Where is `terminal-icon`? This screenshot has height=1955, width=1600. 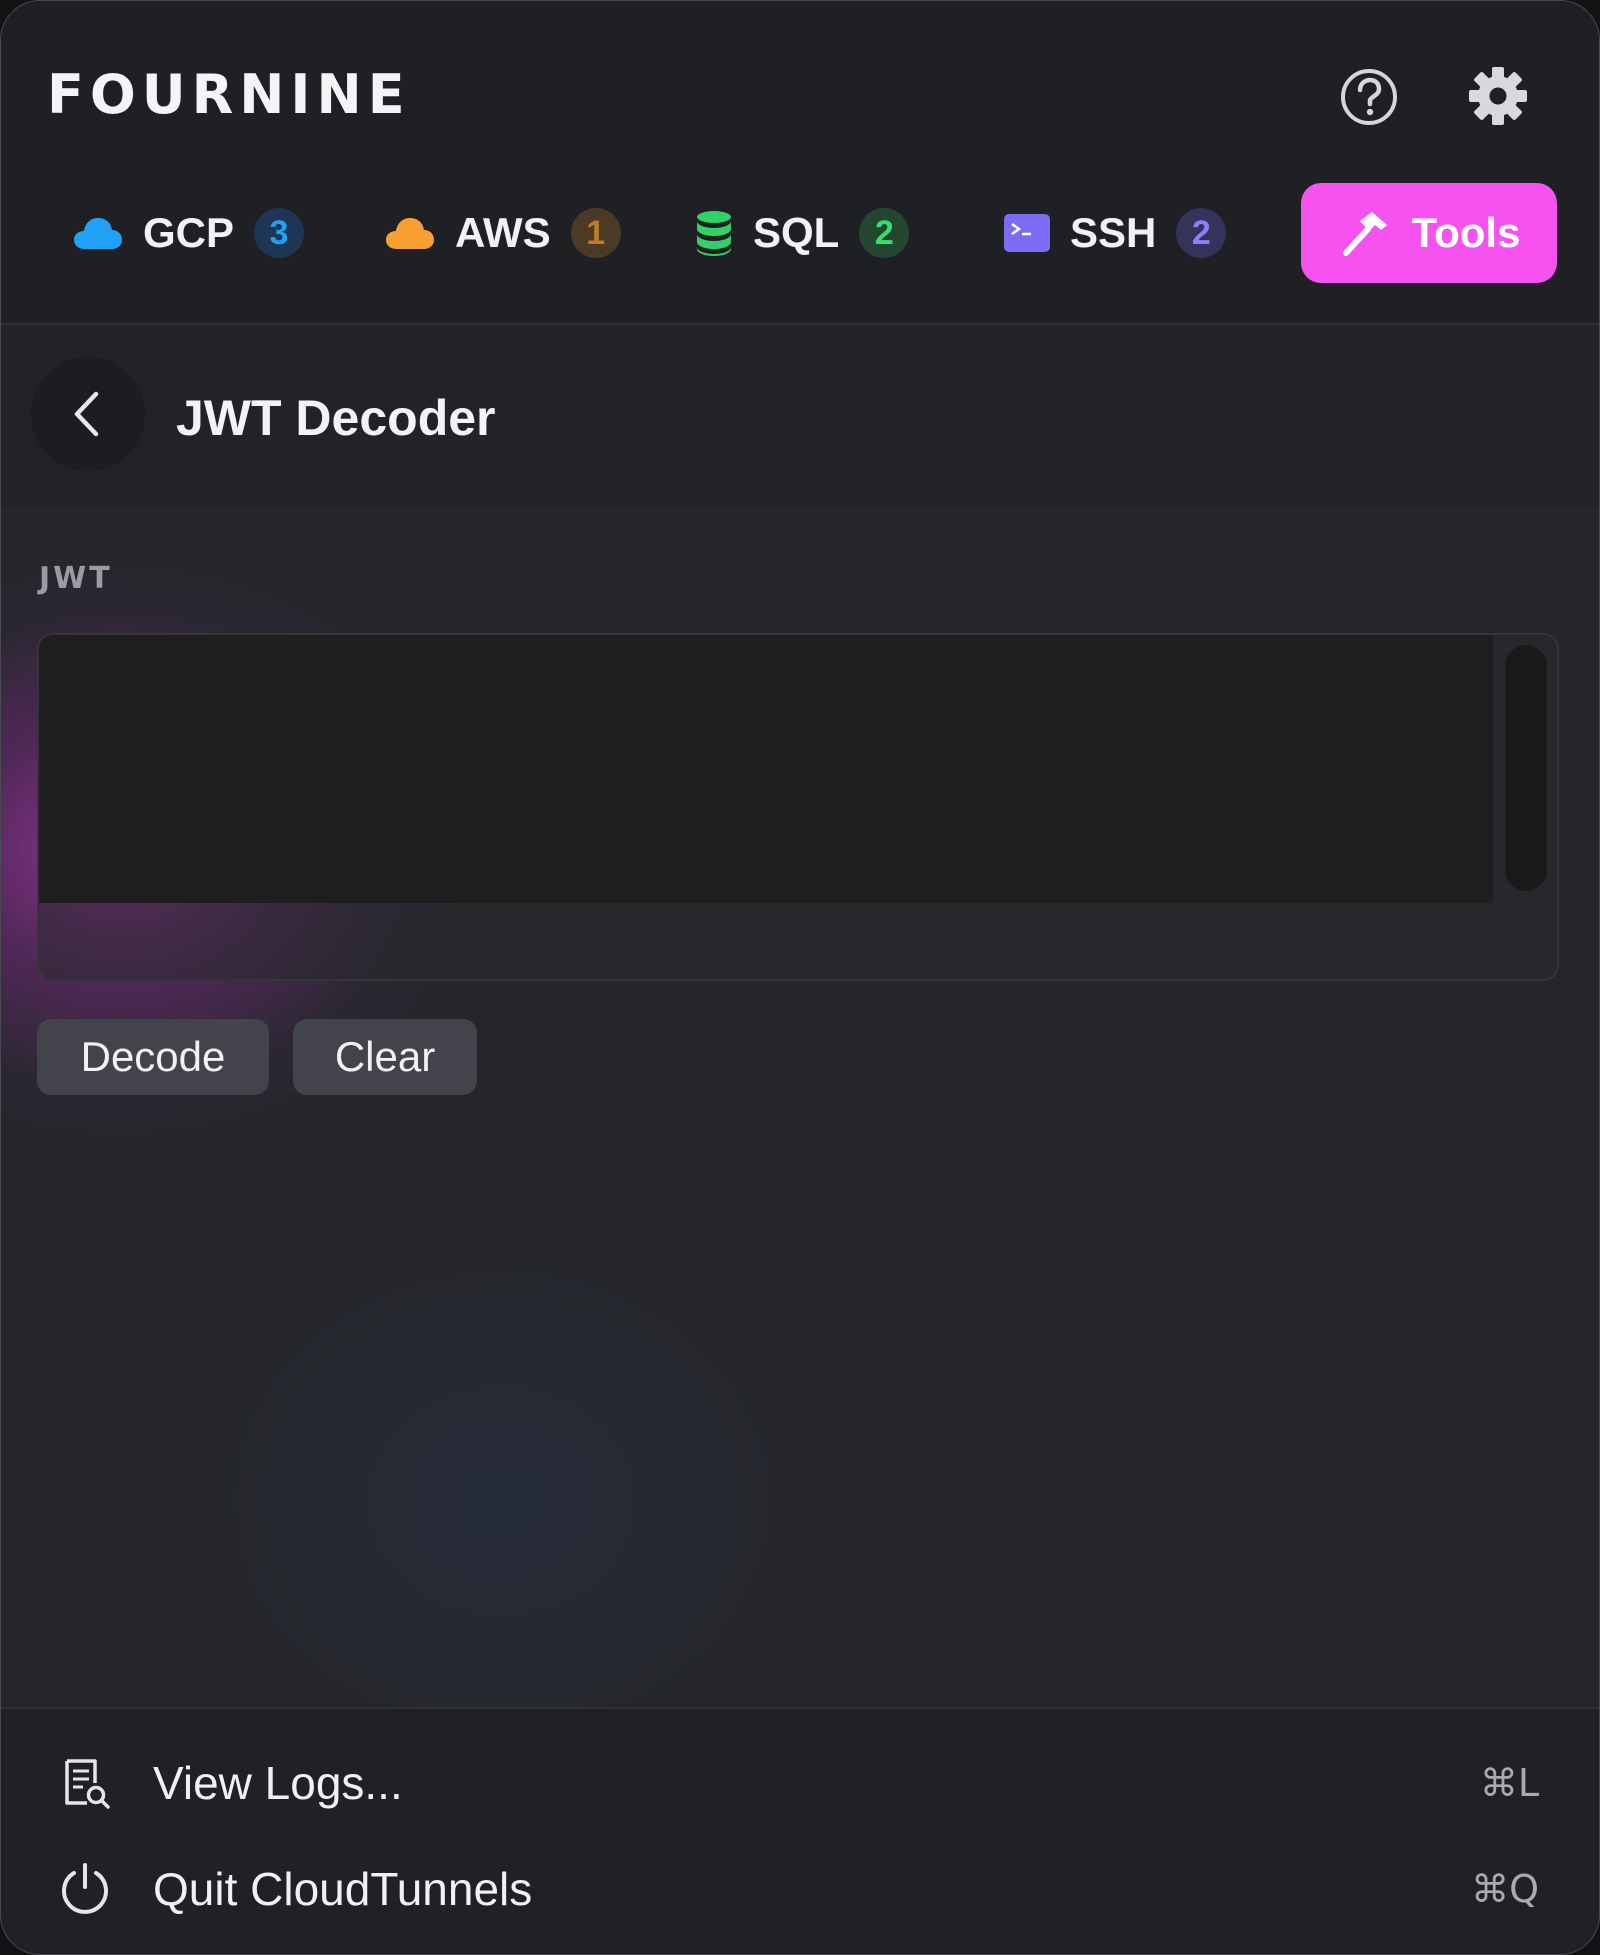
terminal-icon is located at coordinates (1027, 233).